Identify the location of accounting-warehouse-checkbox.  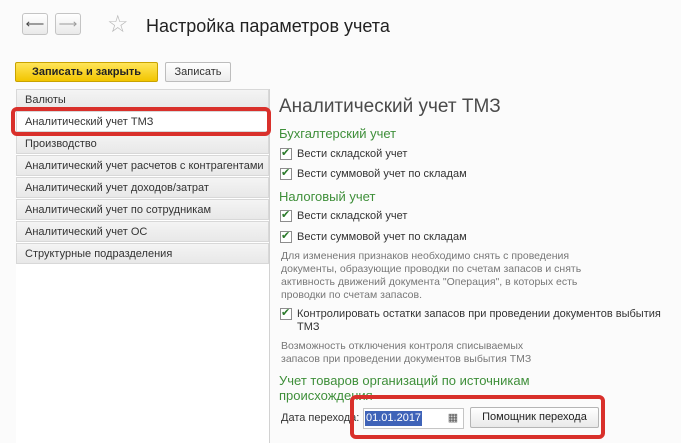
(286, 153).